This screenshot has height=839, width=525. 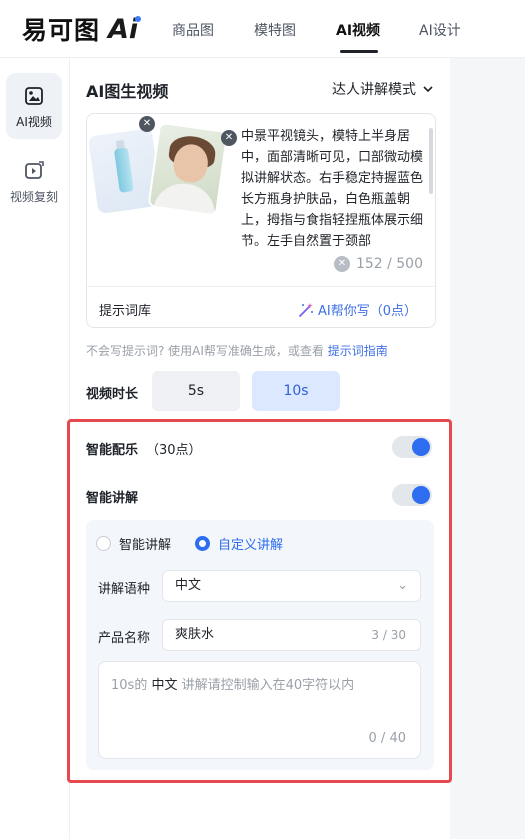 What do you see at coordinates (229, 138) in the screenshot?
I see `remove-model-icon: ✕` at bounding box center [229, 138].